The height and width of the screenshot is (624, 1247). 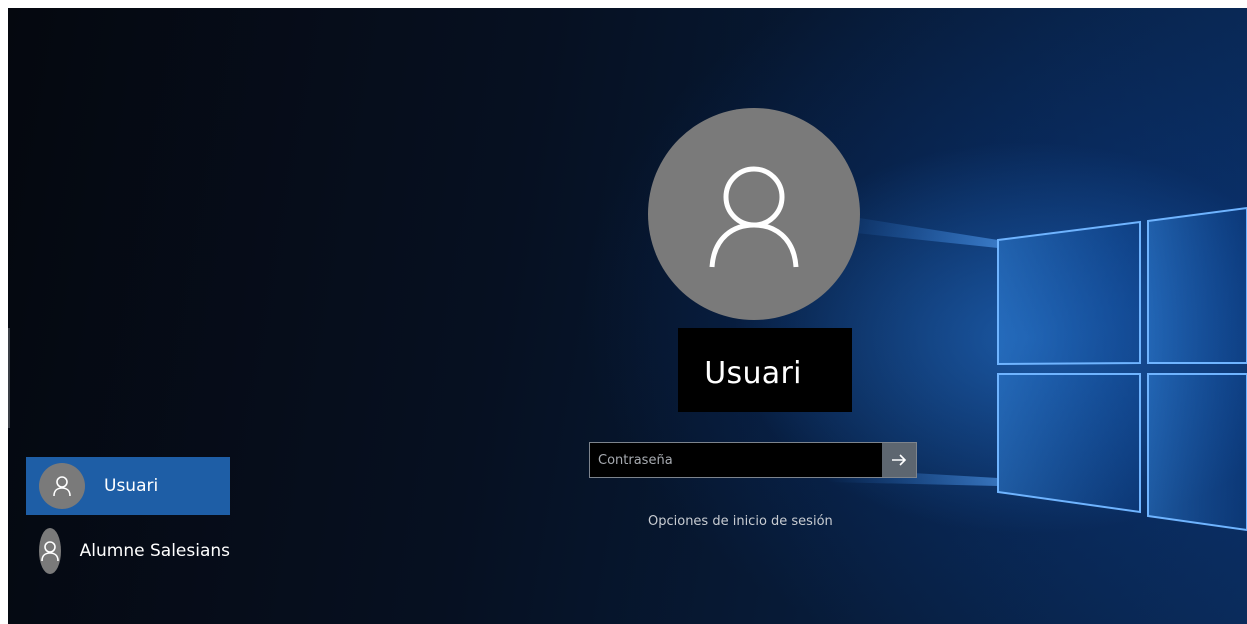 I want to click on arrow-right-icon, so click(x=899, y=460).